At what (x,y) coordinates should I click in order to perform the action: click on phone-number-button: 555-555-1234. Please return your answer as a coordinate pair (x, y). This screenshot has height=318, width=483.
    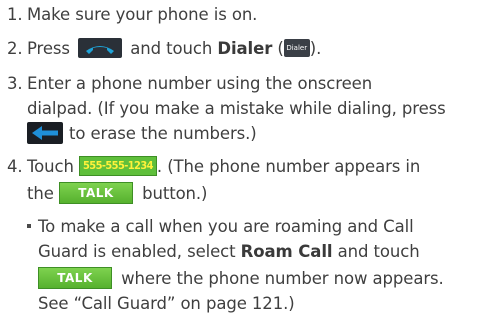
    Looking at the image, I should click on (118, 165).